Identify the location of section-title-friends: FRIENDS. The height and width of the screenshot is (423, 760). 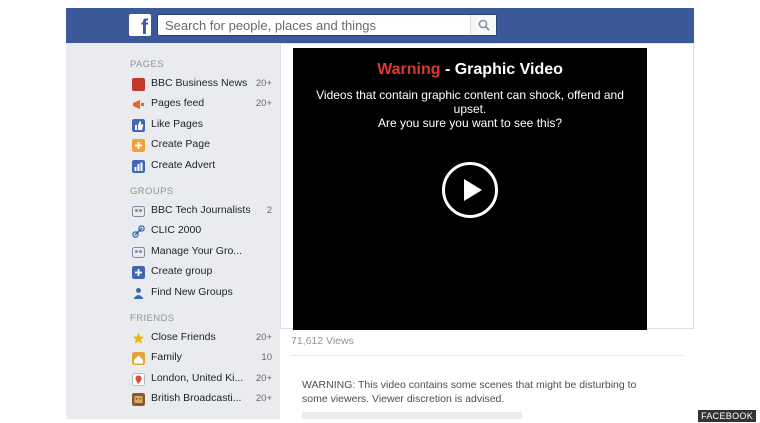
(152, 318).